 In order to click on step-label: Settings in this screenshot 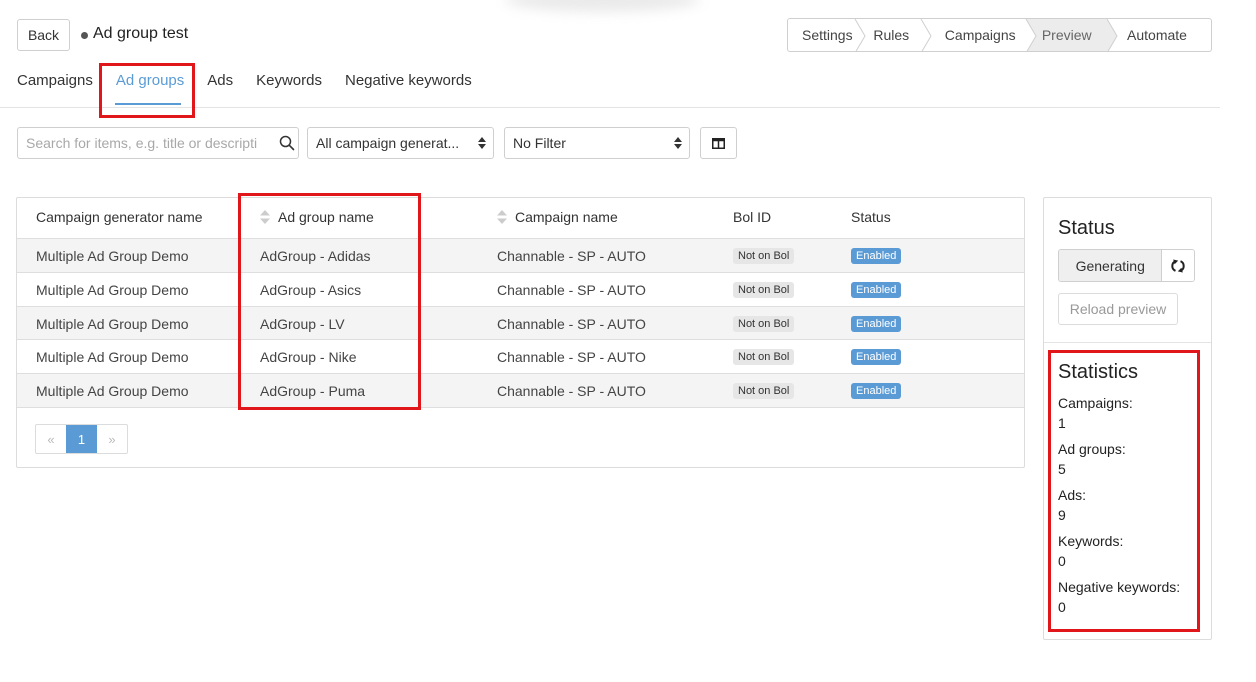, I will do `click(827, 35)`.